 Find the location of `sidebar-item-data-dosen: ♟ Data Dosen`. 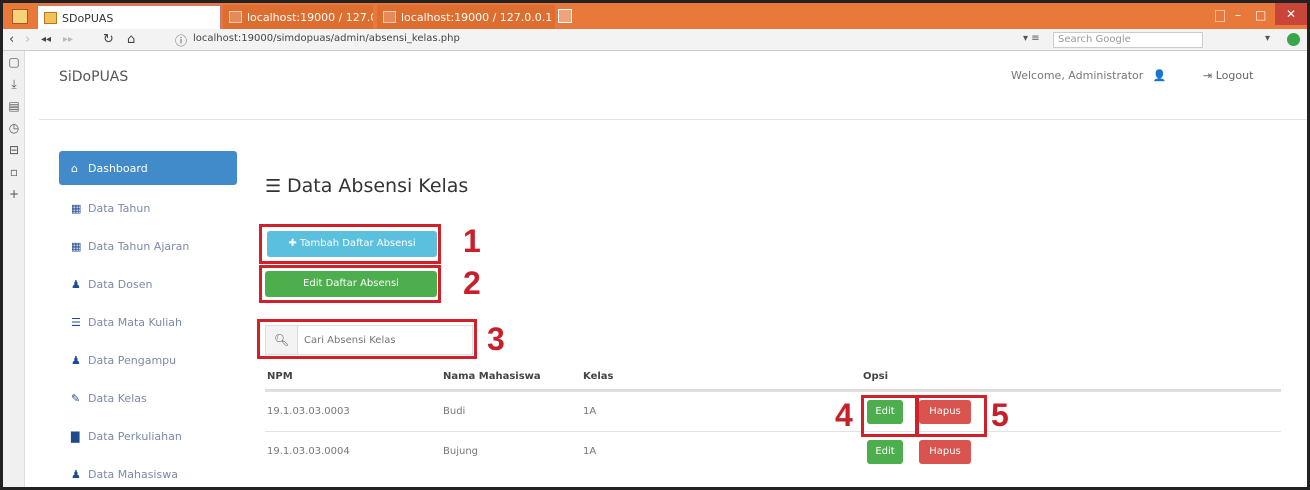

sidebar-item-data-dosen: ♟ Data Dosen is located at coordinates (148, 284).